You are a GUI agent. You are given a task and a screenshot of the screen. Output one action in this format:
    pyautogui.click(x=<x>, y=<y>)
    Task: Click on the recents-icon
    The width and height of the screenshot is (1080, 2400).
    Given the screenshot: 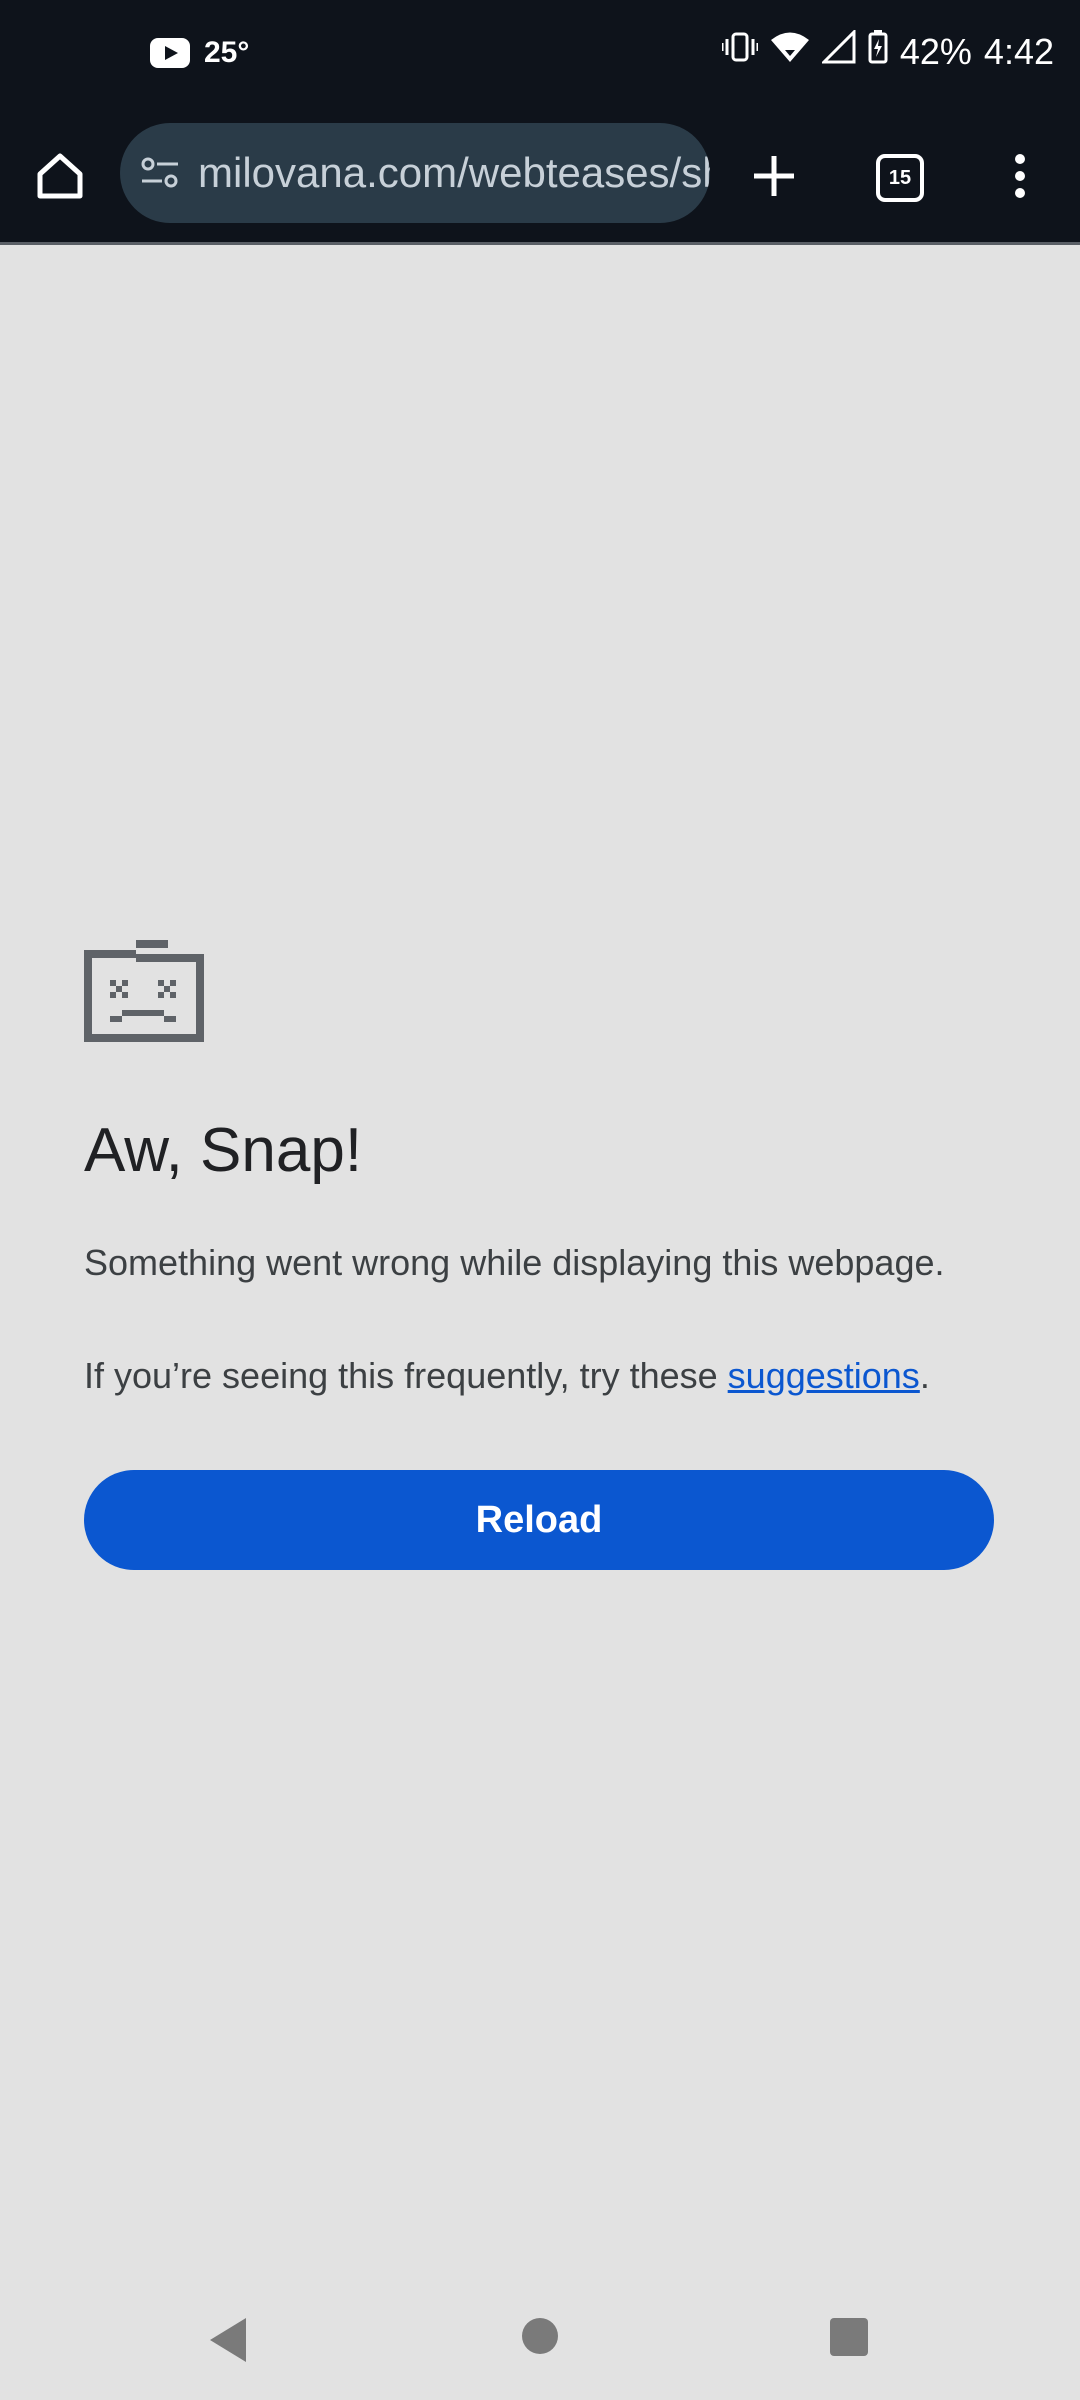 What is the action you would take?
    pyautogui.click(x=849, y=2337)
    